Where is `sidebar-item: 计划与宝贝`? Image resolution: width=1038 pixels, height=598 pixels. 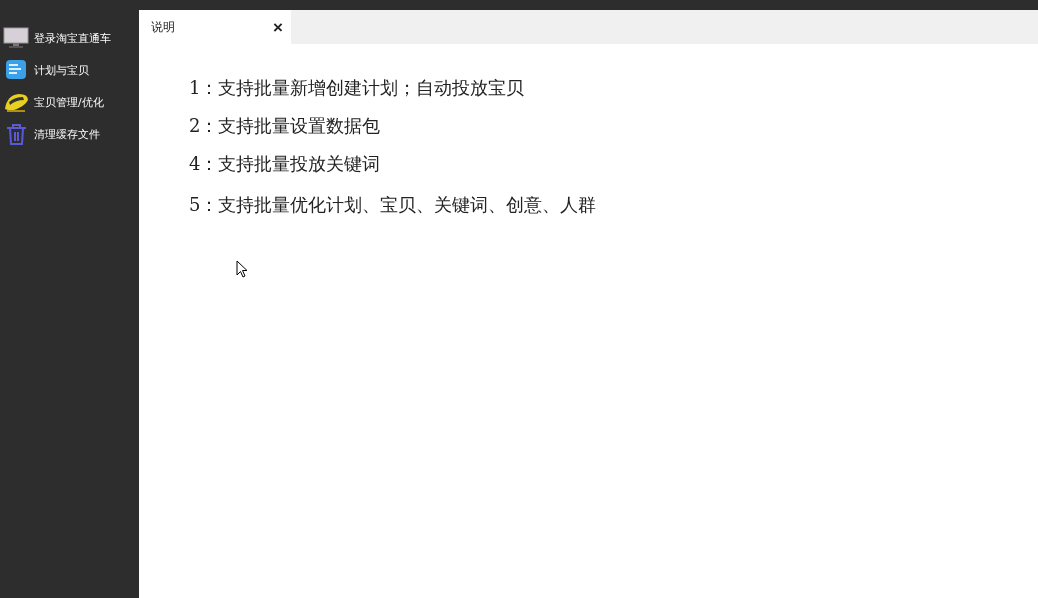
sidebar-item: 计划与宝贝 is located at coordinates (69, 70).